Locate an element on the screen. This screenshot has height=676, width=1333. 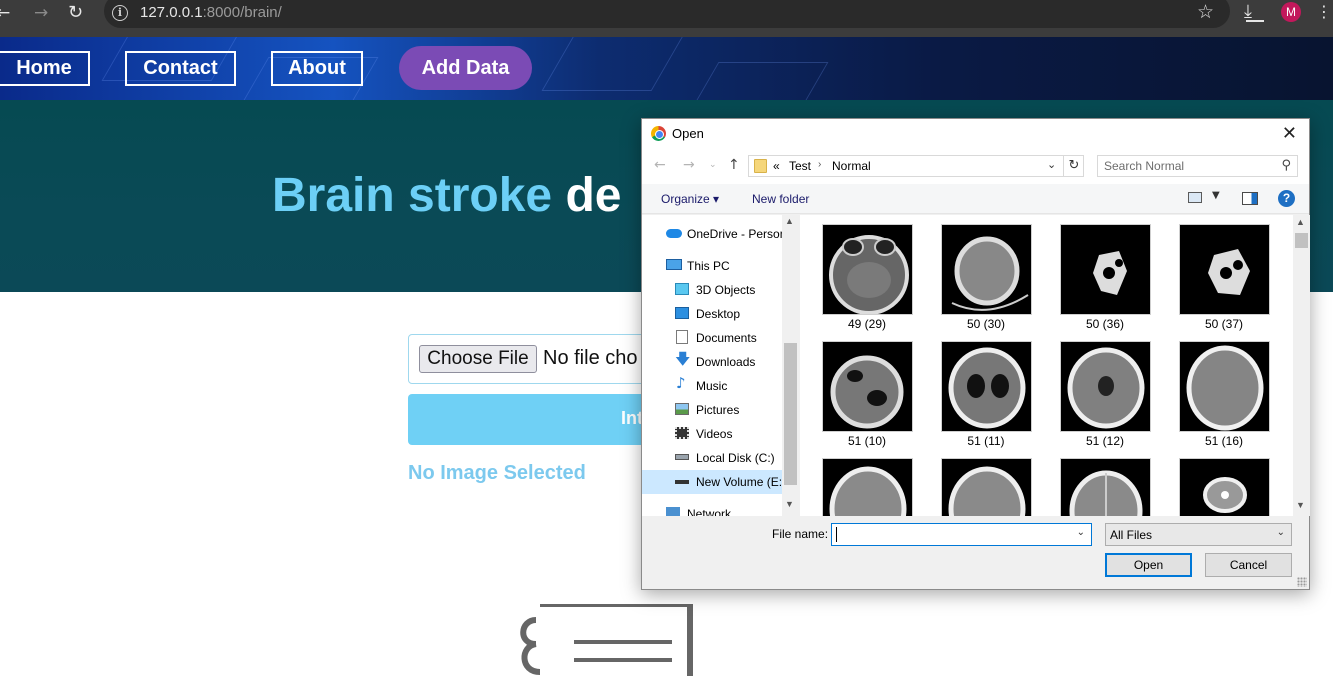
tree-item-label: OneDrive - Person is located at coordinates (737, 234).